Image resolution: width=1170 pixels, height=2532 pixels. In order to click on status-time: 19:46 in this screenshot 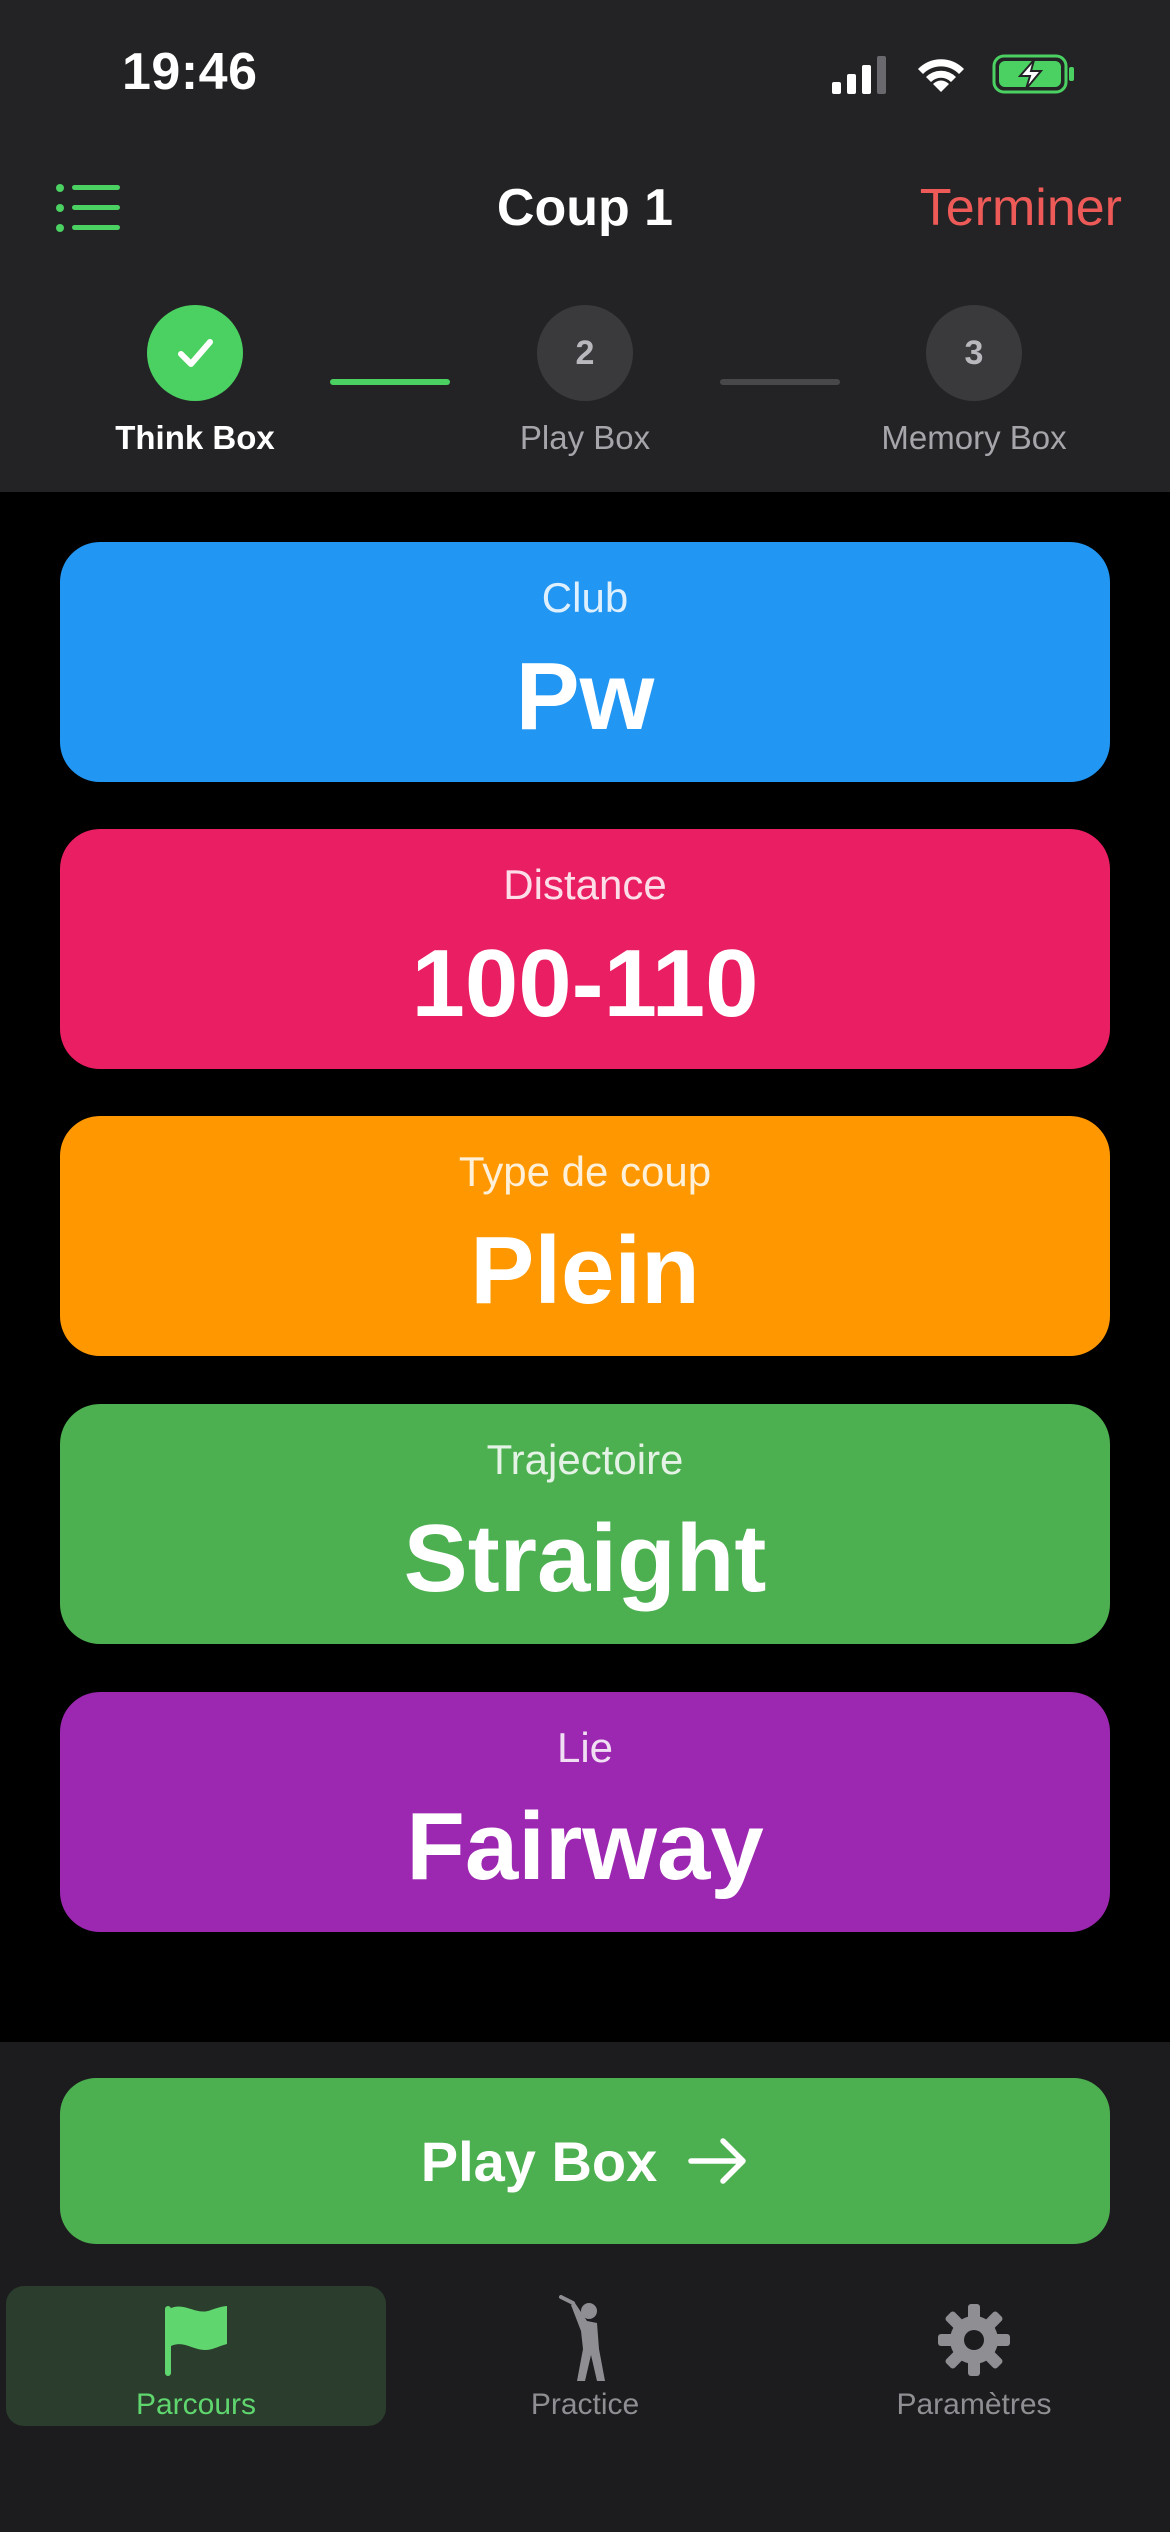, I will do `click(190, 72)`.